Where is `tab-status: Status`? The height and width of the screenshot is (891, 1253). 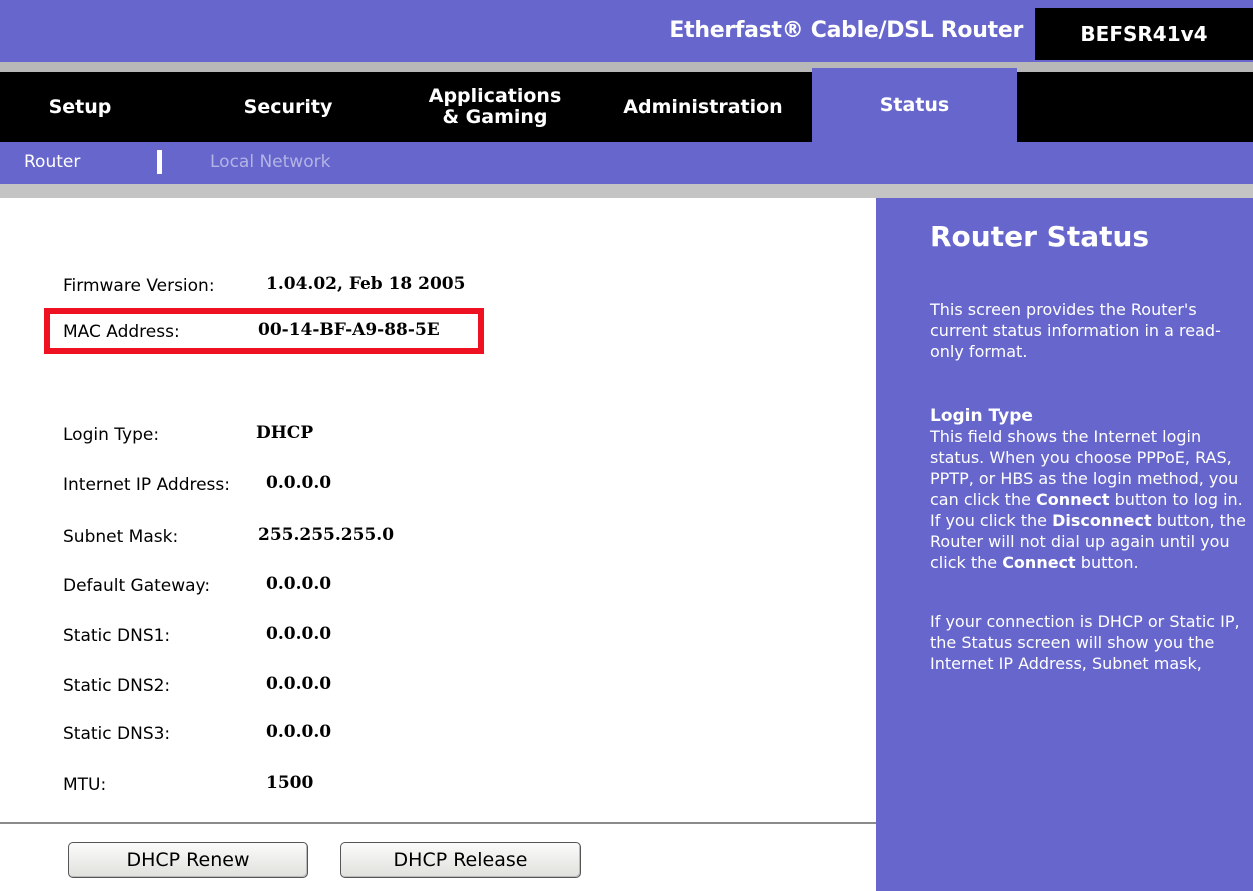
tab-status: Status is located at coordinates (914, 105).